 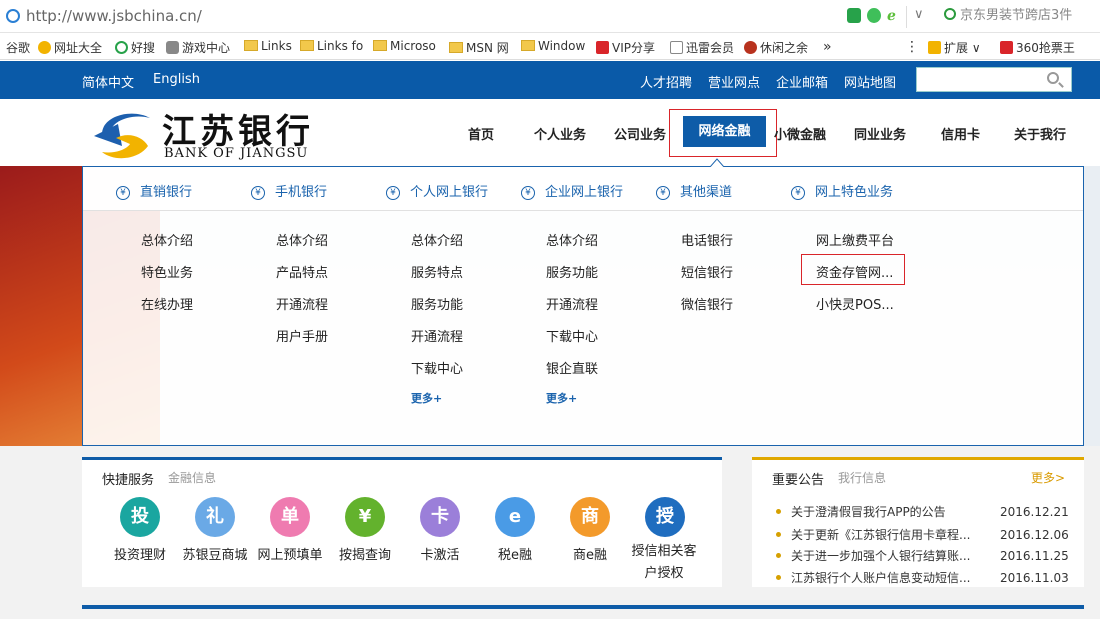 What do you see at coordinates (140, 553) in the screenshot?
I see `quick-label: 投资理财` at bounding box center [140, 553].